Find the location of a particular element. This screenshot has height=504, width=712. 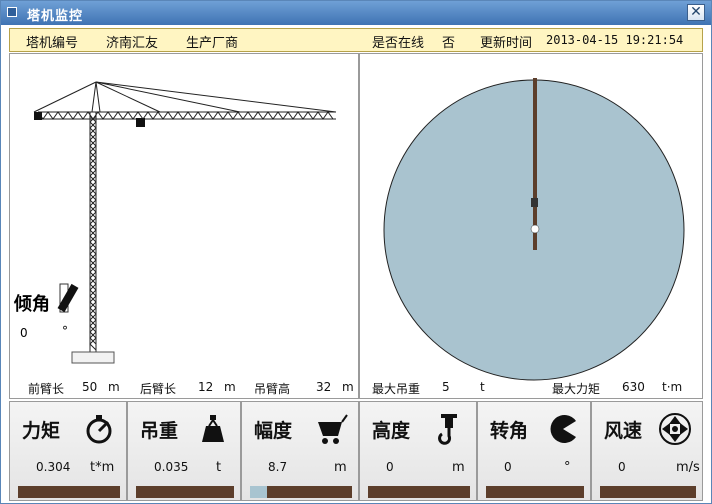

max-load-value: 5 is located at coordinates (446, 387).